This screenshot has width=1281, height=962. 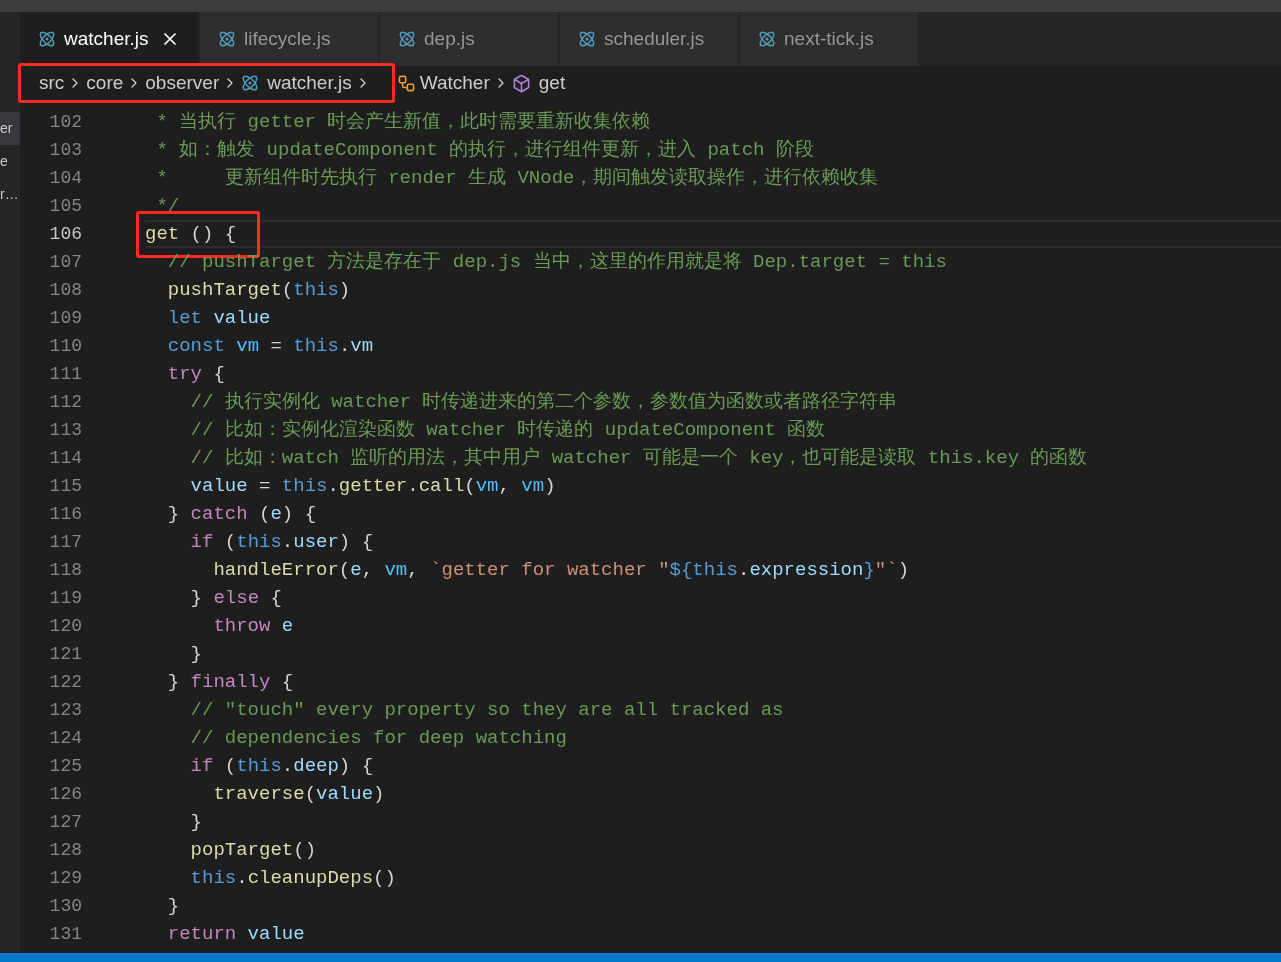 I want to click on line-number: 112, so click(x=65, y=402).